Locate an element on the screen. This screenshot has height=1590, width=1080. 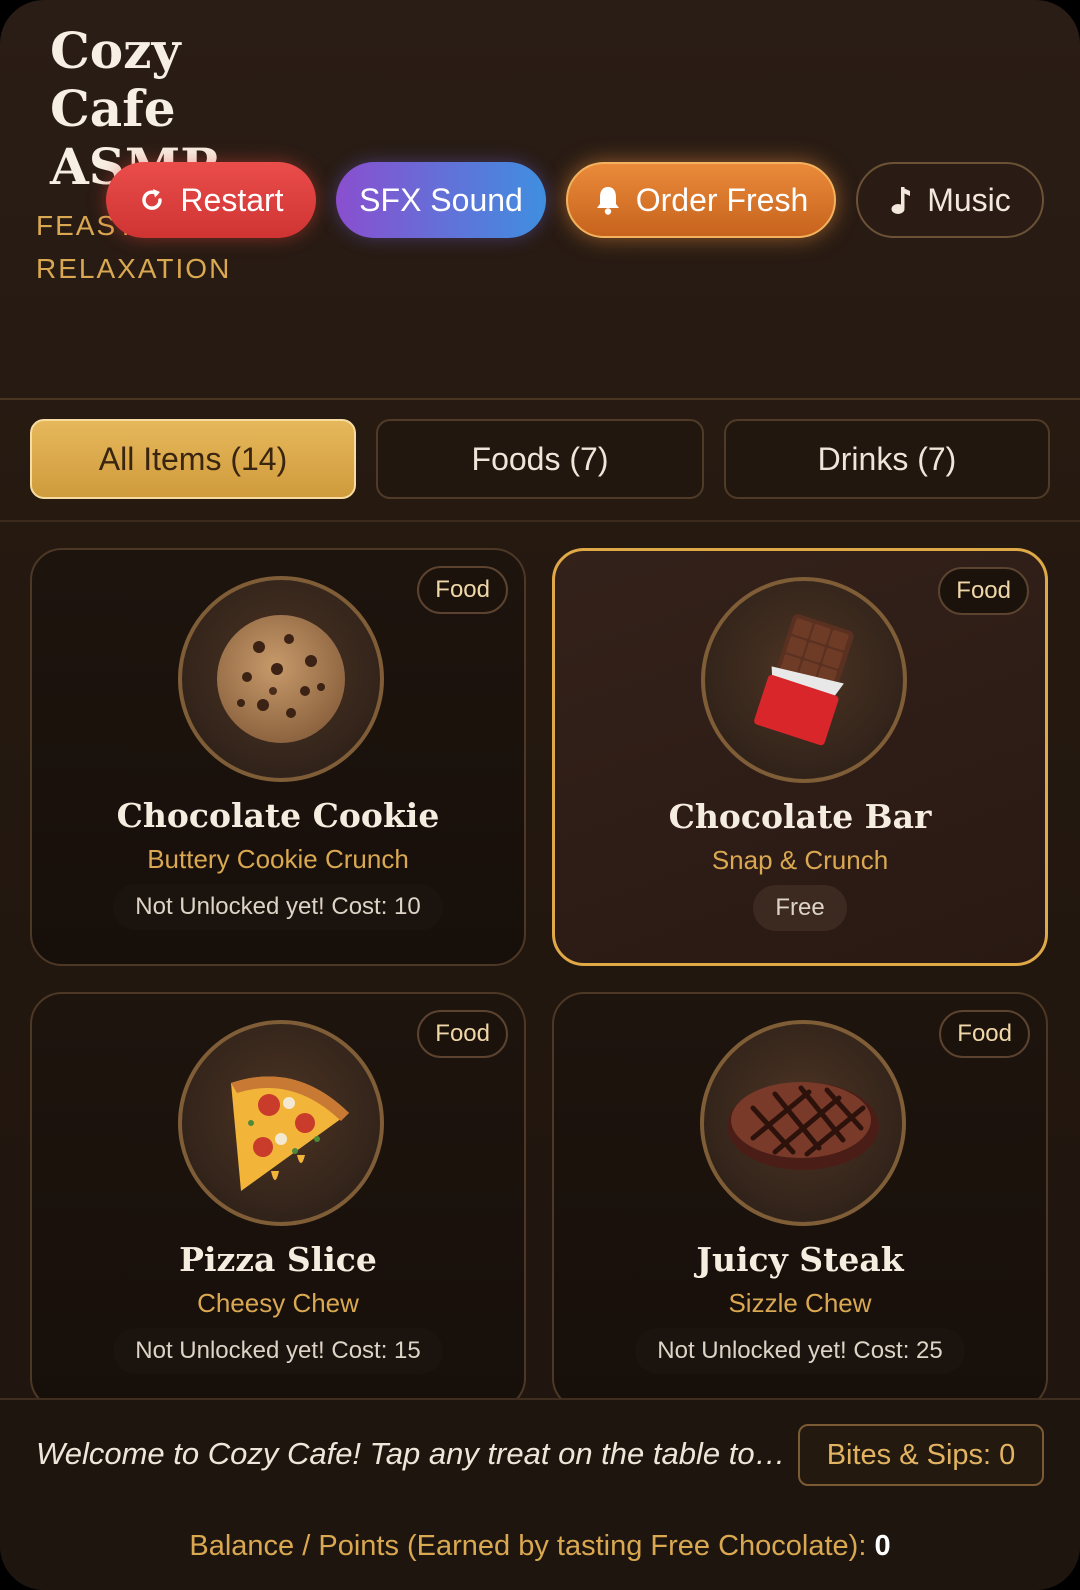
tab-all-items: All Items (14) is located at coordinates (193, 459).